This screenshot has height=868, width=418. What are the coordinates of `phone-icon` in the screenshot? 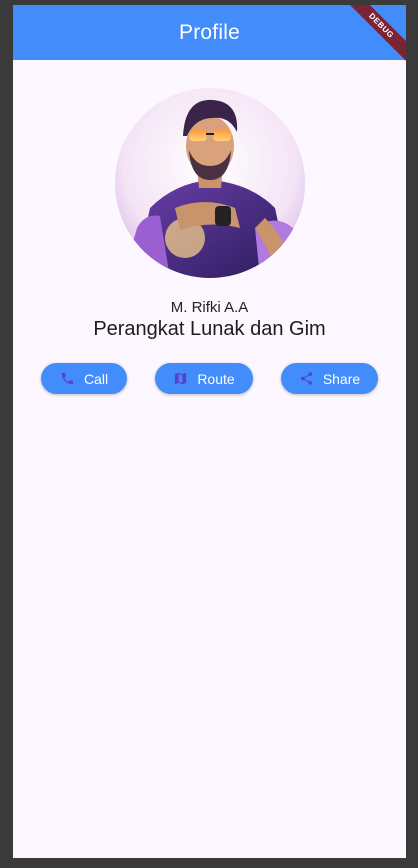 It's located at (67, 378).